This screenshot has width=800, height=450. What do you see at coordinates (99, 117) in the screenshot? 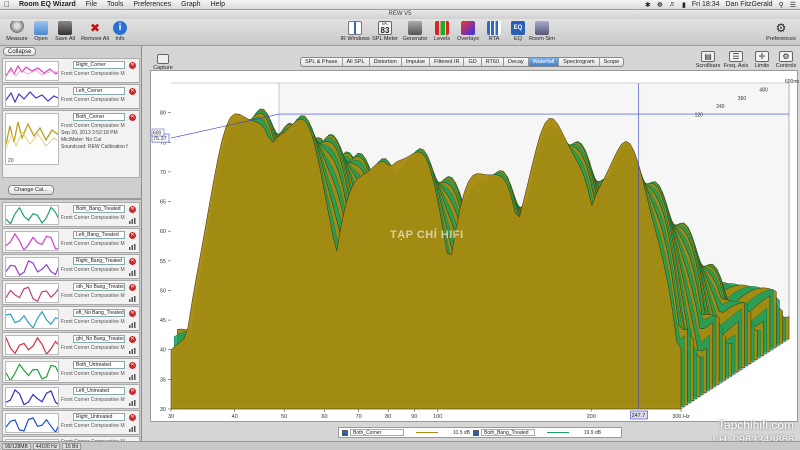
I see `measurement-name-field: Both_Corner` at bounding box center [99, 117].